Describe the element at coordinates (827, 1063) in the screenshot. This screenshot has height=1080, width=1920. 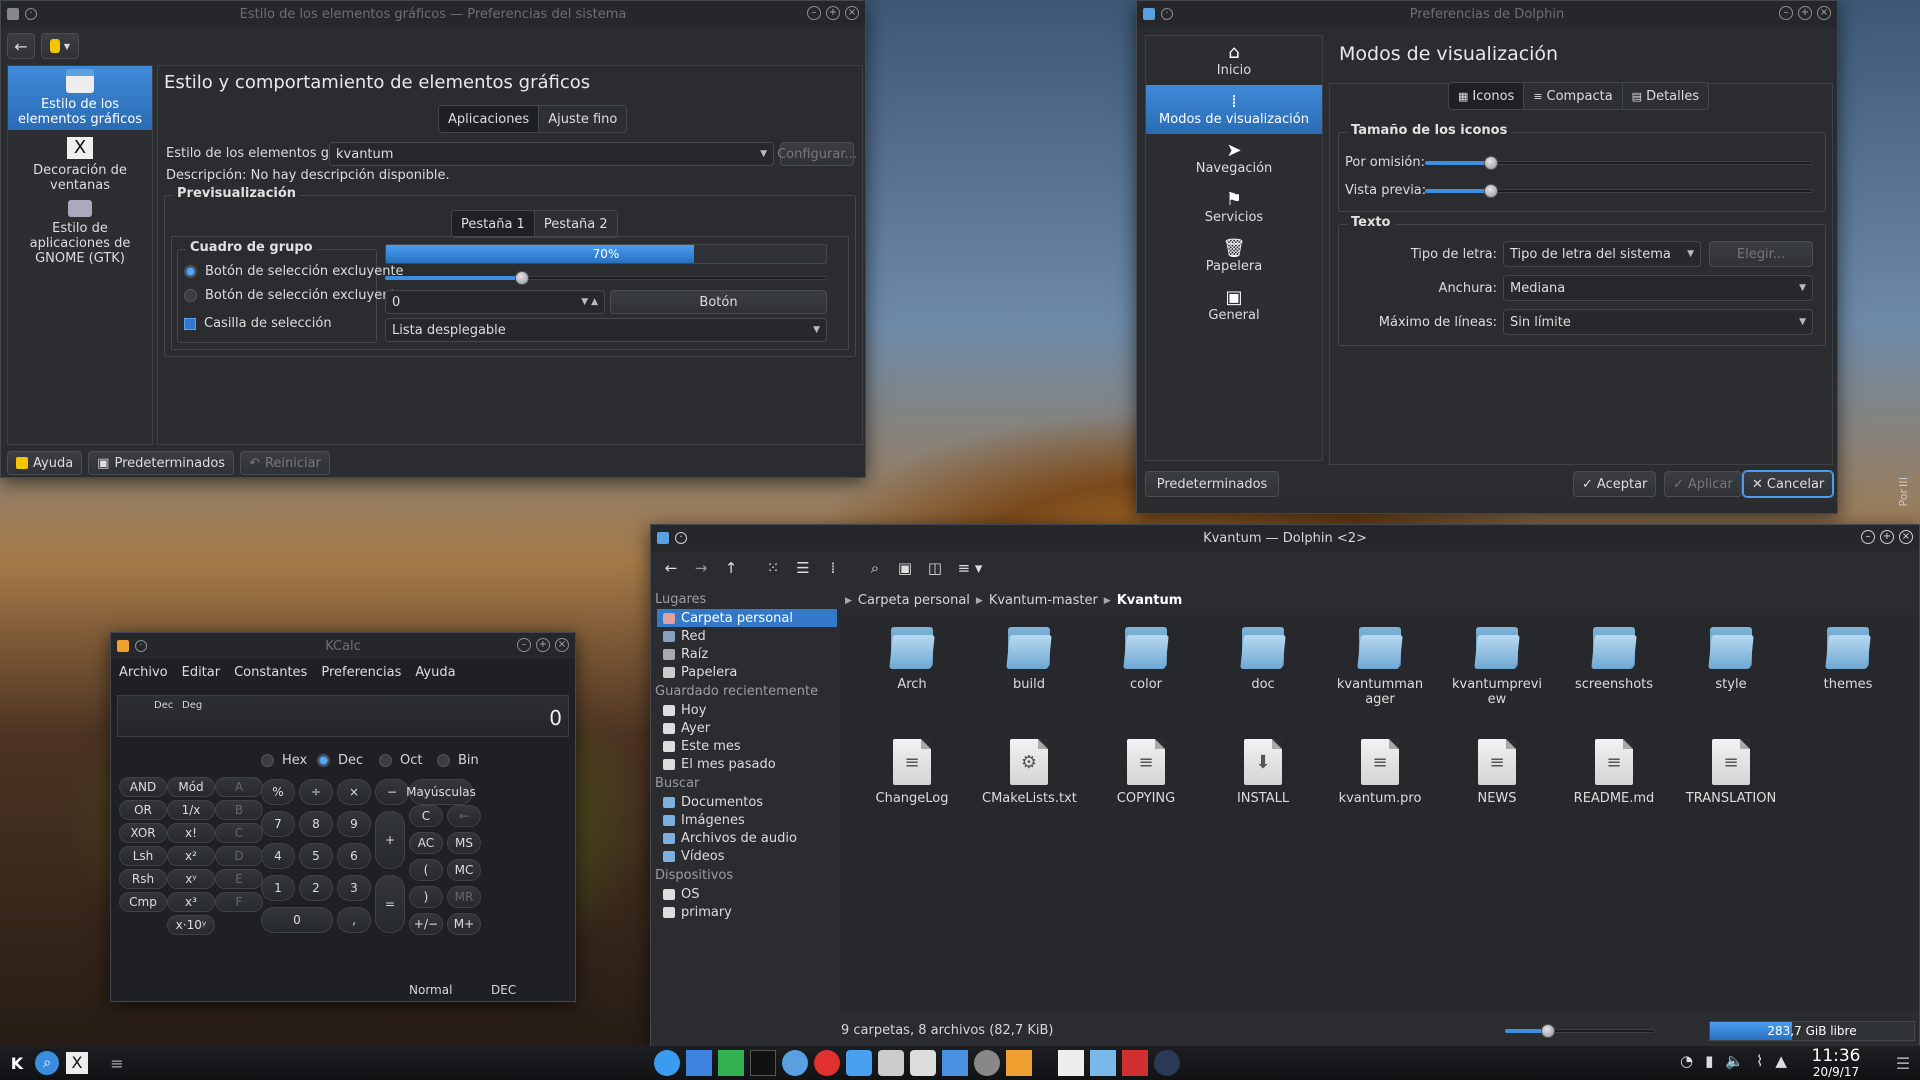
I see `opera-icon` at that location.